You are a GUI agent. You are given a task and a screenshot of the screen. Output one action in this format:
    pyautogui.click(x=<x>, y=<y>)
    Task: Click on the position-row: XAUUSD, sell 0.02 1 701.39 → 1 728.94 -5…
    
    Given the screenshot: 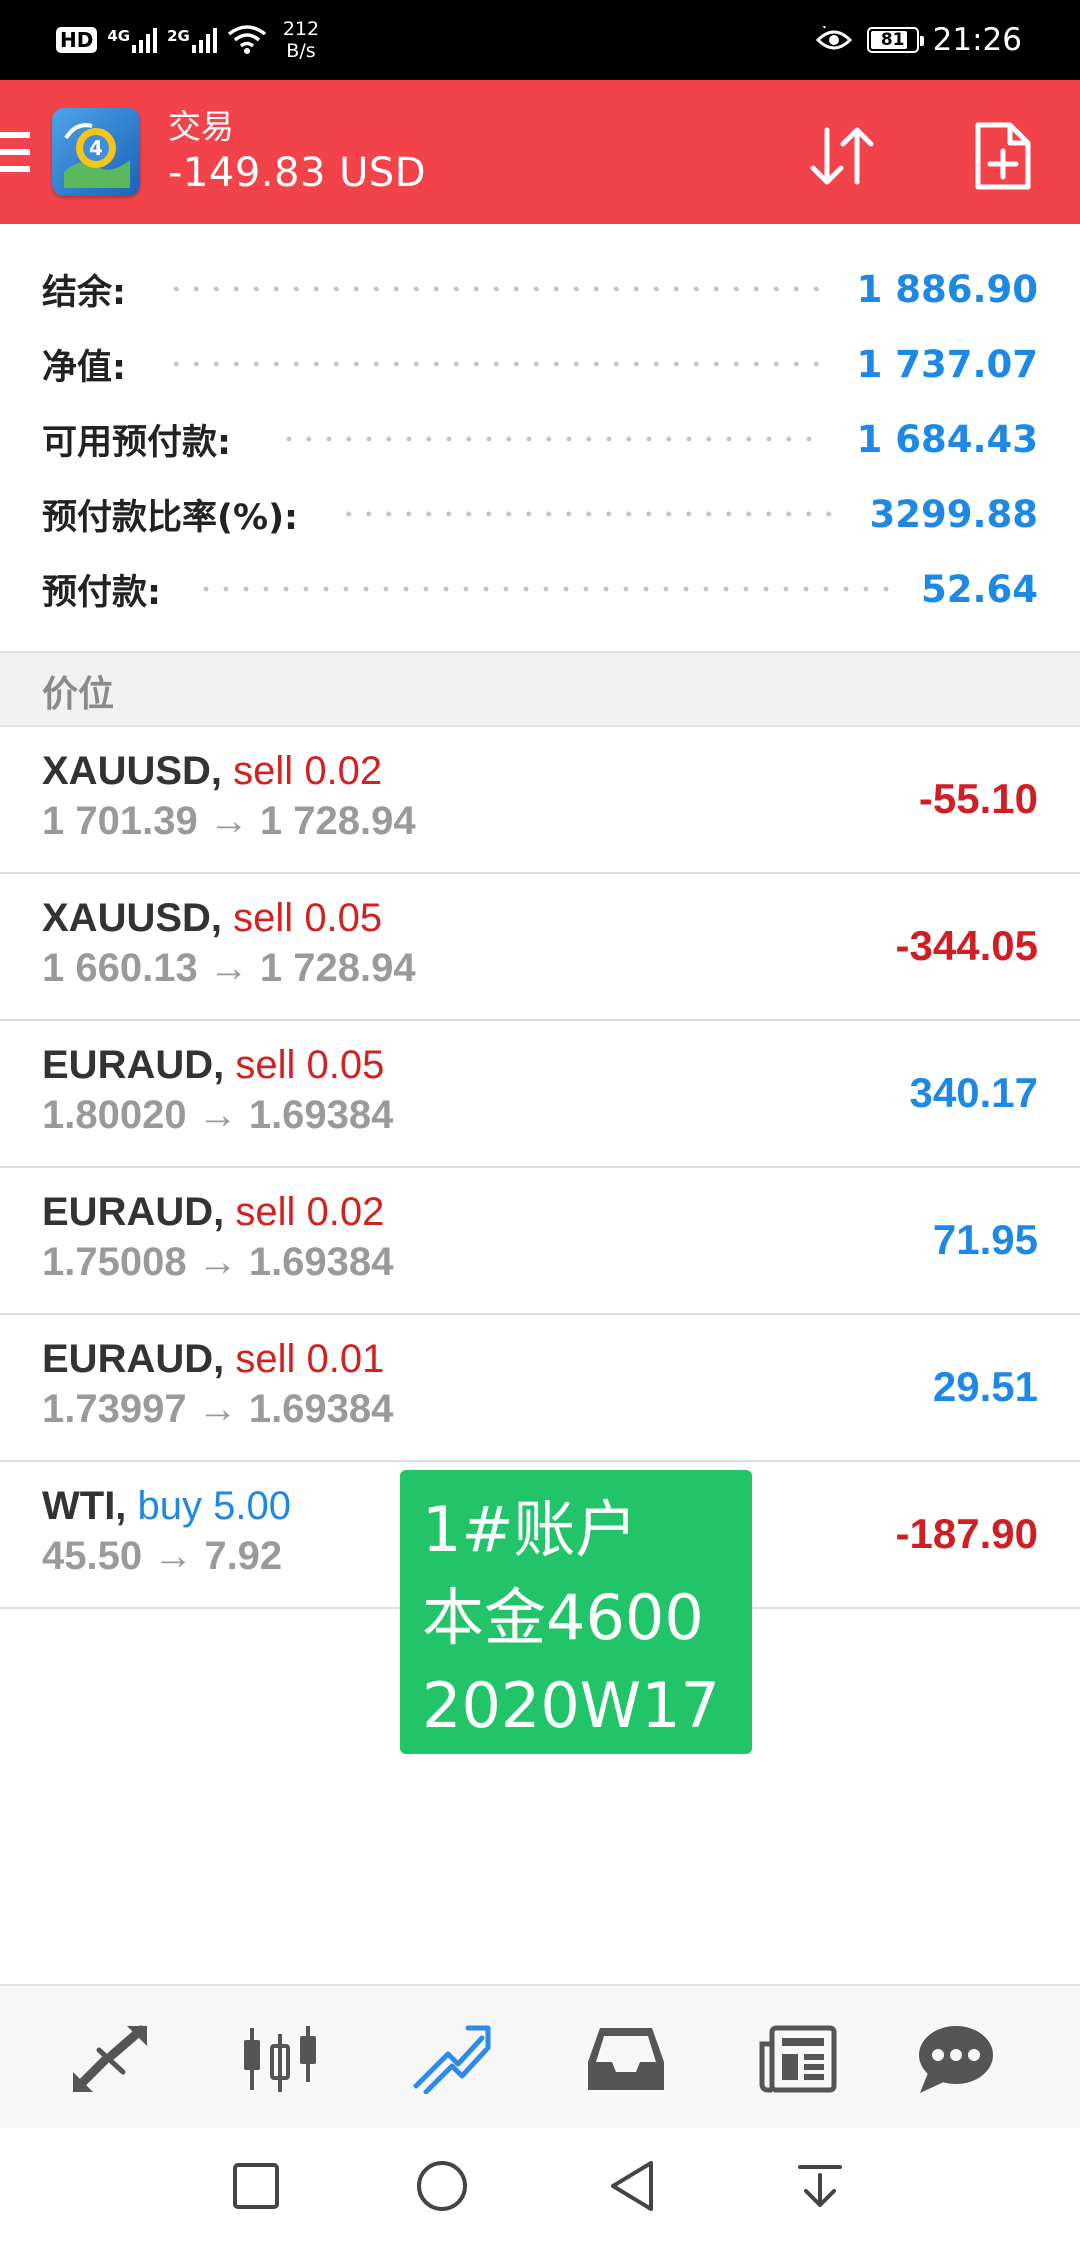 What is the action you would take?
    pyautogui.click(x=540, y=800)
    